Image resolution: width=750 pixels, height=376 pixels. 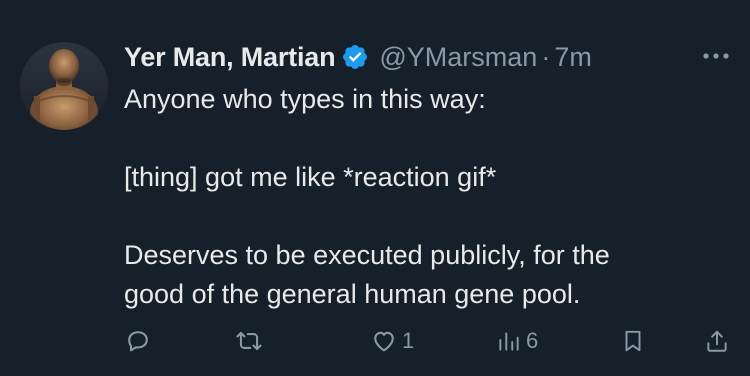 What do you see at coordinates (429, 341) in the screenshot?
I see `action-bar: 1 6` at bounding box center [429, 341].